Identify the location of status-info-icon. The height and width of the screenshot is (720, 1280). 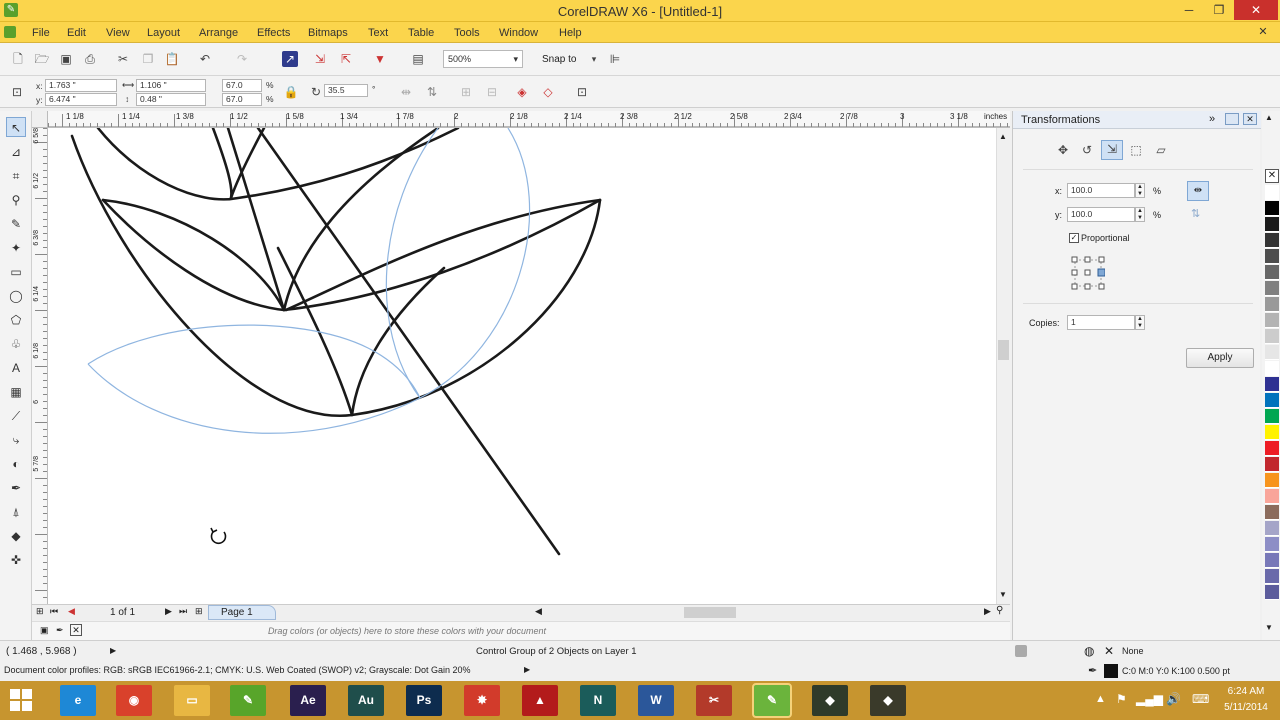
(1021, 651).